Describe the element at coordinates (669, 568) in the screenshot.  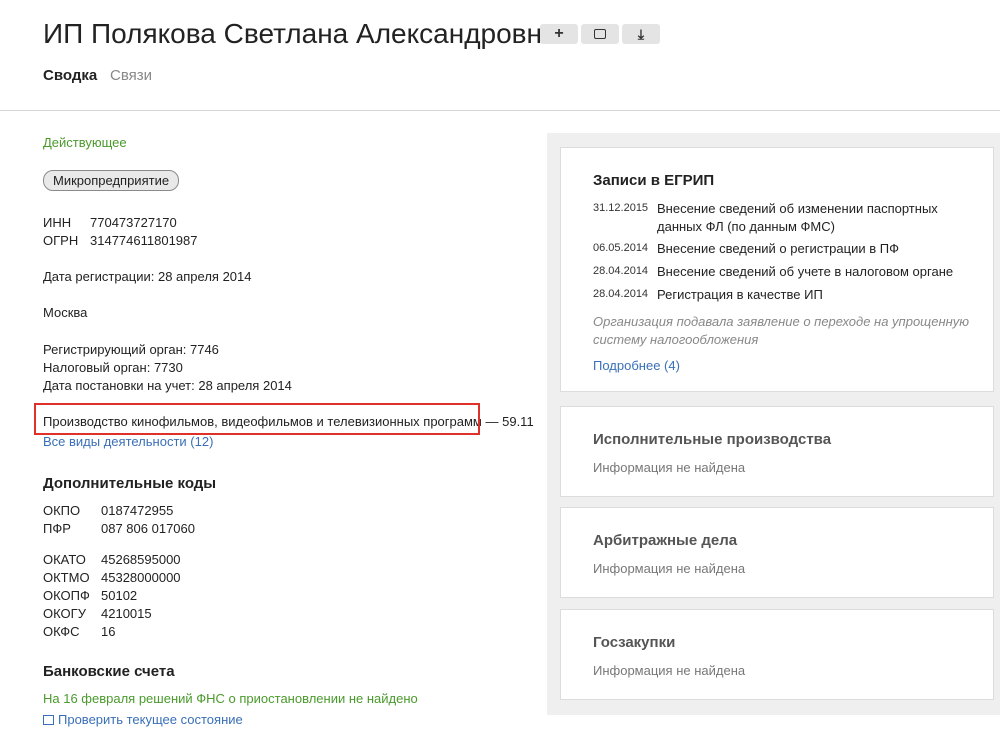
I see `arbitration-status: Информация не найдена` at that location.